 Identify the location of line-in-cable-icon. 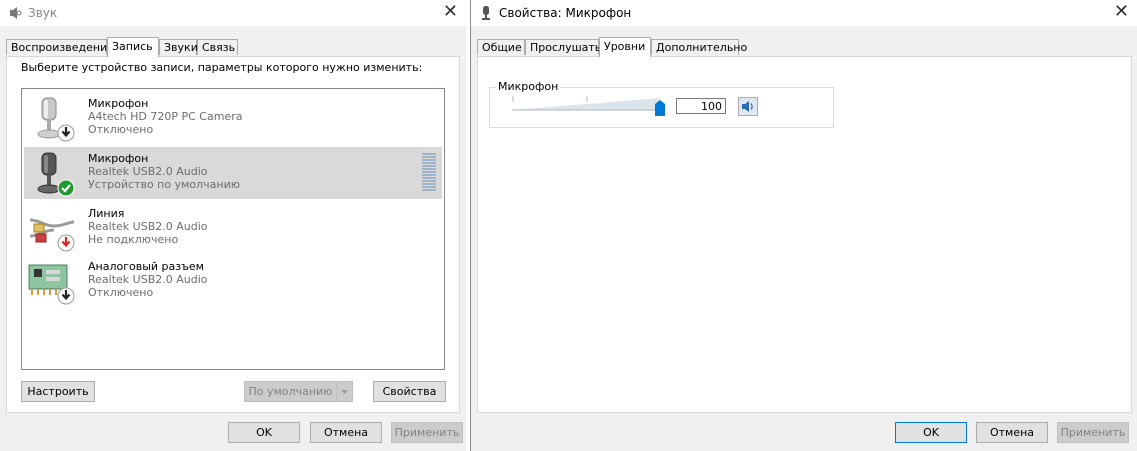
(52, 235).